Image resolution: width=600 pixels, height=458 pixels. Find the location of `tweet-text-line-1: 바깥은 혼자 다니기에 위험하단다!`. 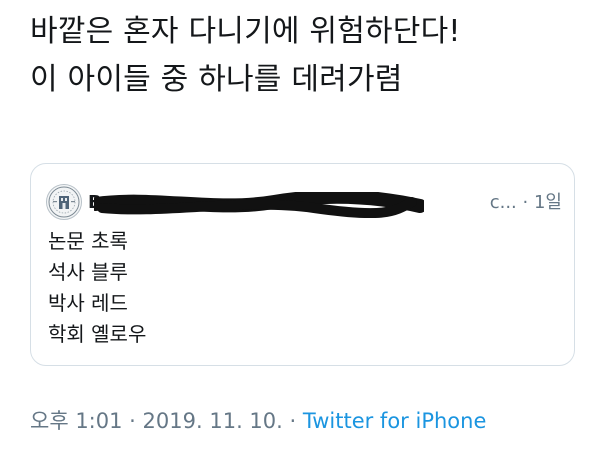

tweet-text-line-1: 바깥은 혼자 다니기에 위험하단다! is located at coordinates (245, 31).